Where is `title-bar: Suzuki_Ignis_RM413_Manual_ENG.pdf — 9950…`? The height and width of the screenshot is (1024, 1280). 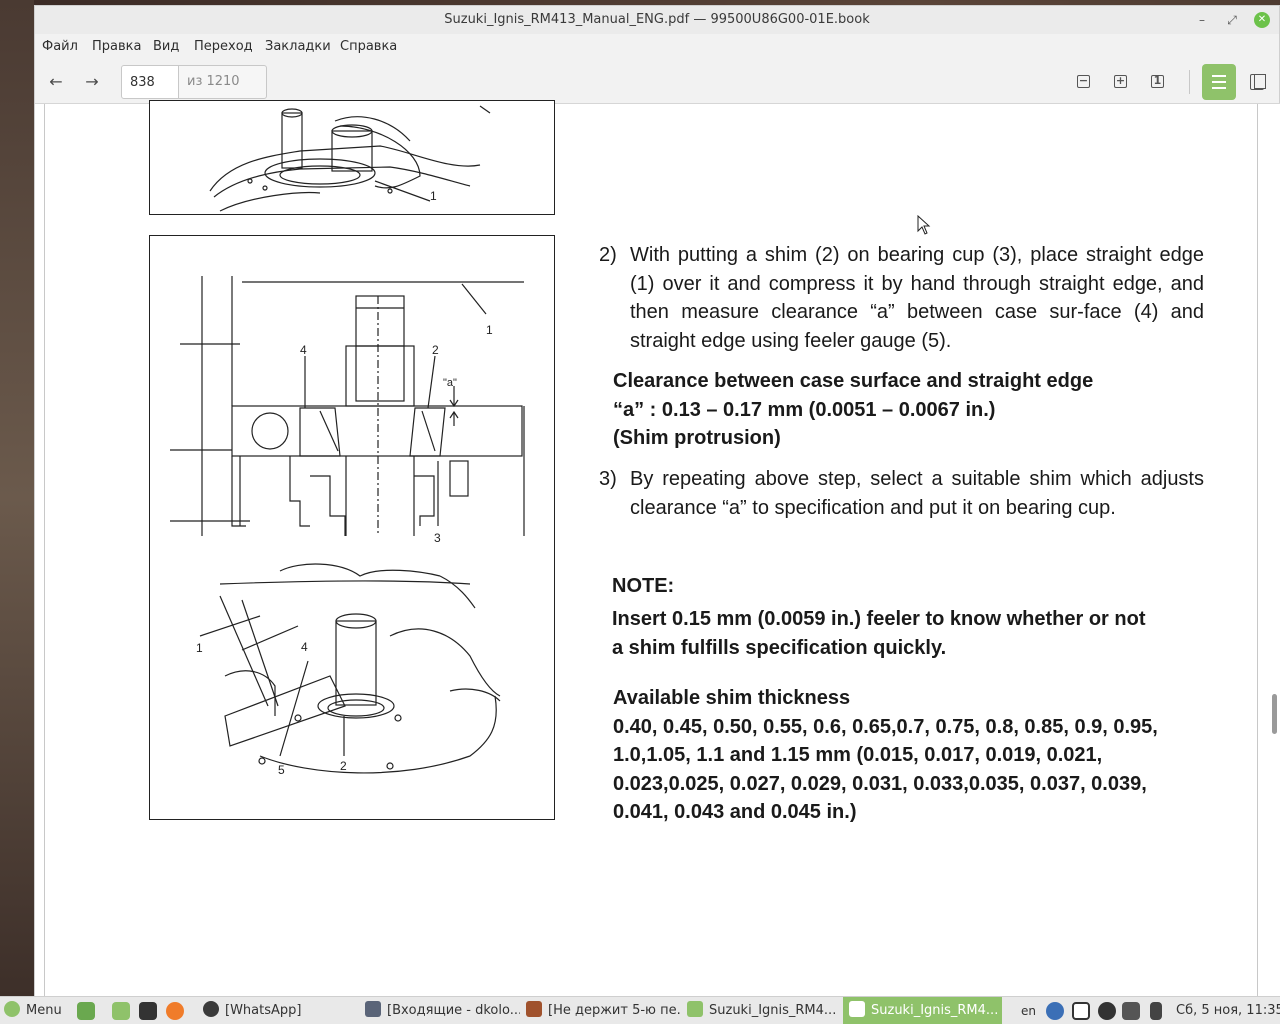 title-bar: Suzuki_Ignis_RM413_Manual_ENG.pdf — 9950… is located at coordinates (657, 20).